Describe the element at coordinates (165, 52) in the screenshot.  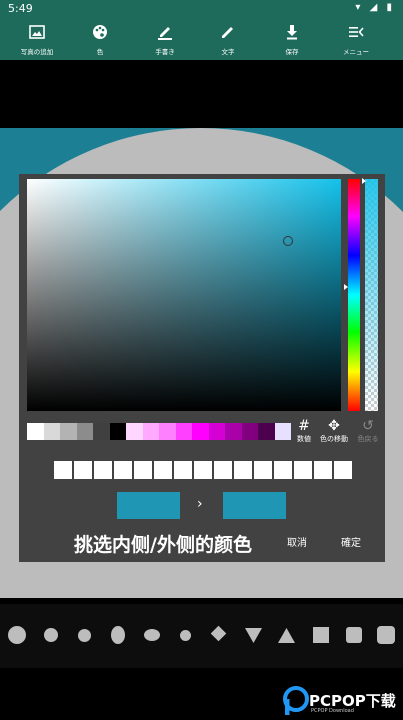
I see `handwriting-label: 手書き` at that location.